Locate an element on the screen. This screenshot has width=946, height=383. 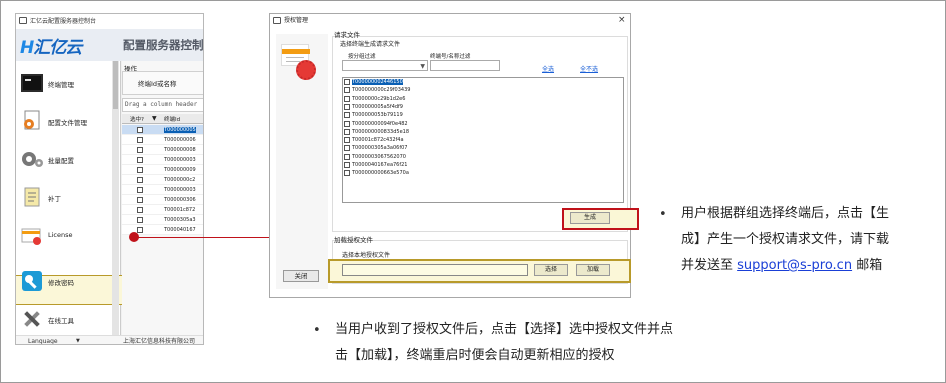
row-terminal-id: T00001c872 is located at coordinates (180, 210).